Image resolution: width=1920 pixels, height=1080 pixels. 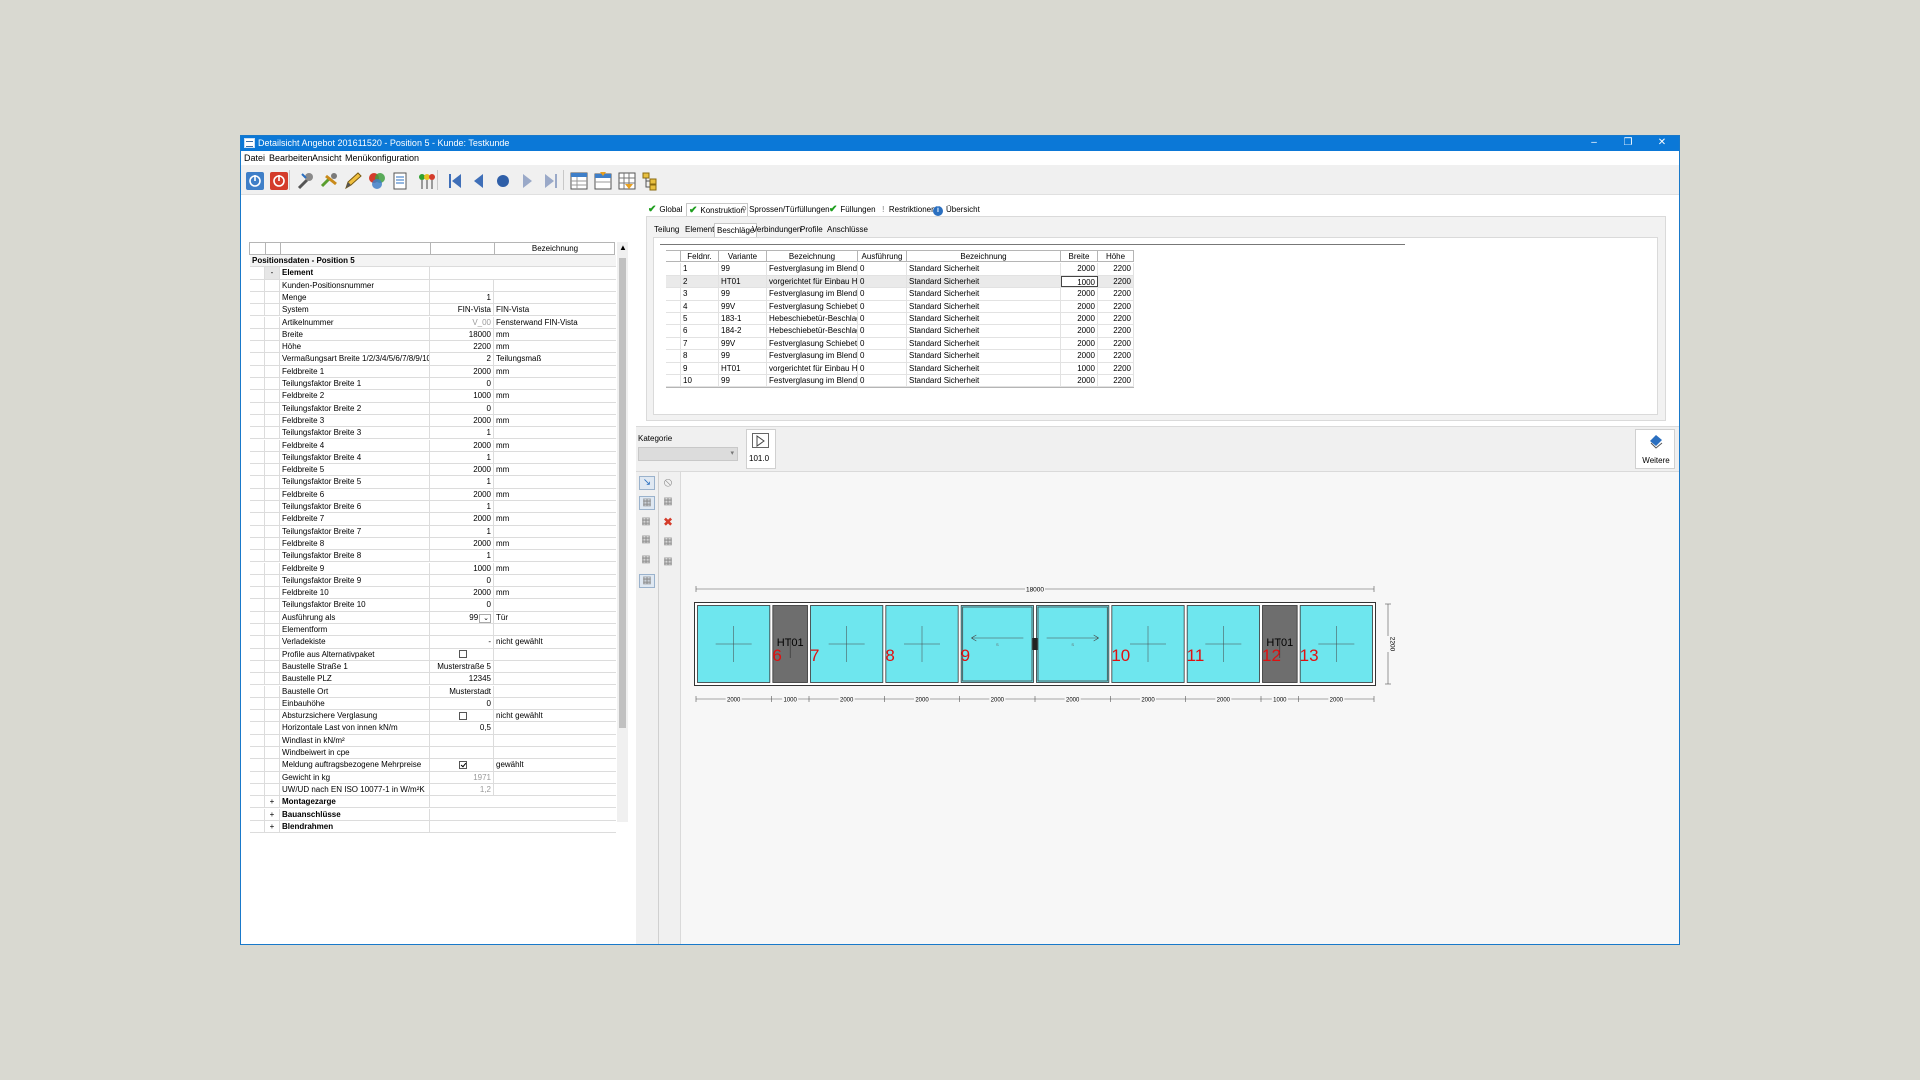 I want to click on property-row: UW/UD nach EN ISO 10077-1 in W/m²K 1,2, so click(x=433, y=790).